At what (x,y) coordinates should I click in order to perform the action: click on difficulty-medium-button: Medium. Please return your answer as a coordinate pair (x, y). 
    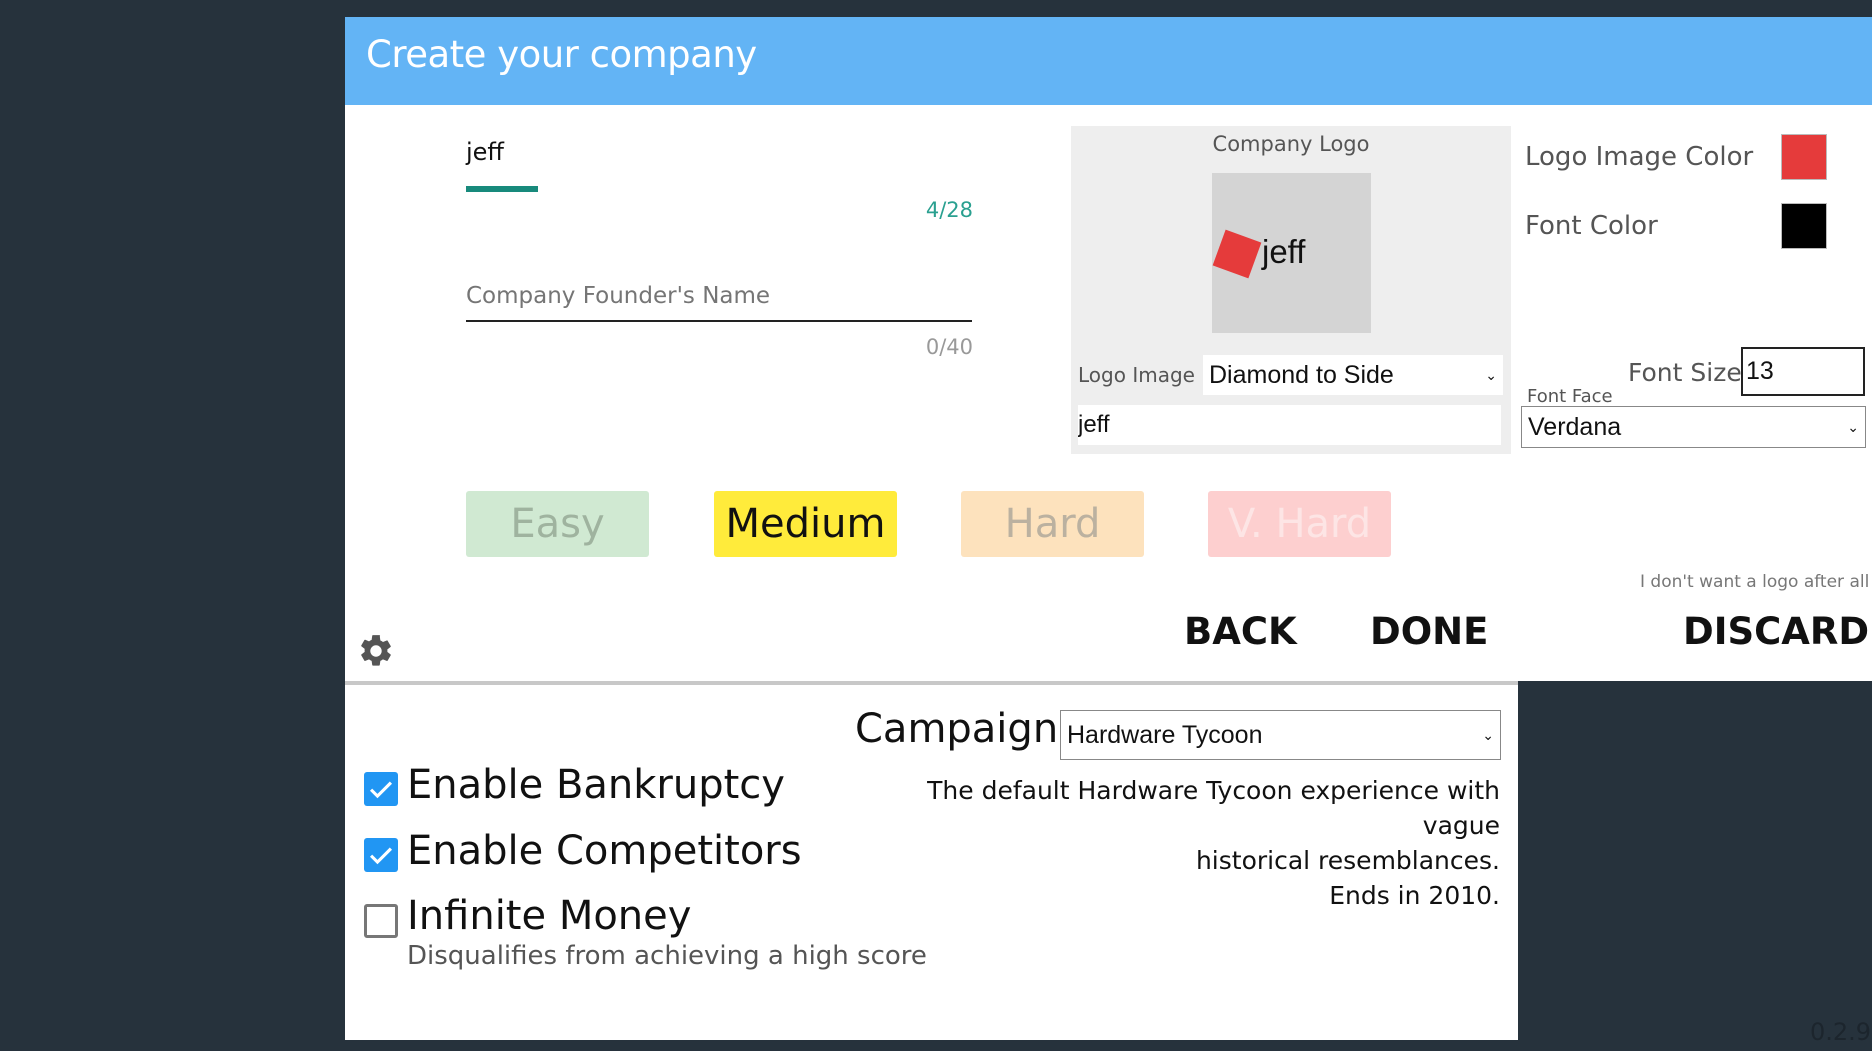
    Looking at the image, I should click on (805, 524).